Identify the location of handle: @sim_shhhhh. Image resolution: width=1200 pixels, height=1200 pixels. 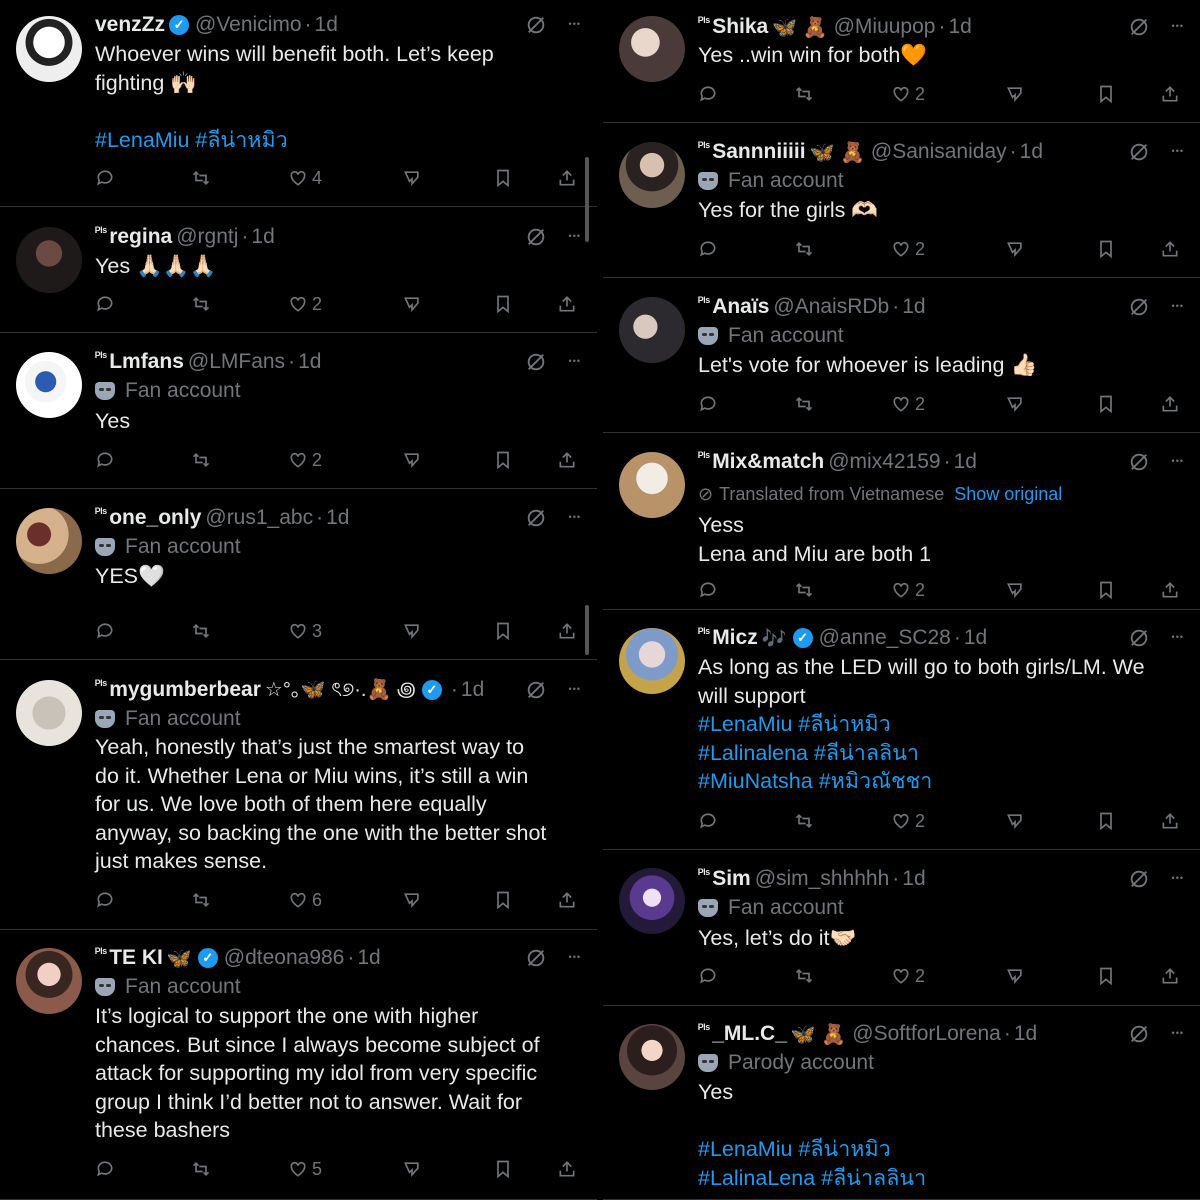
(822, 879).